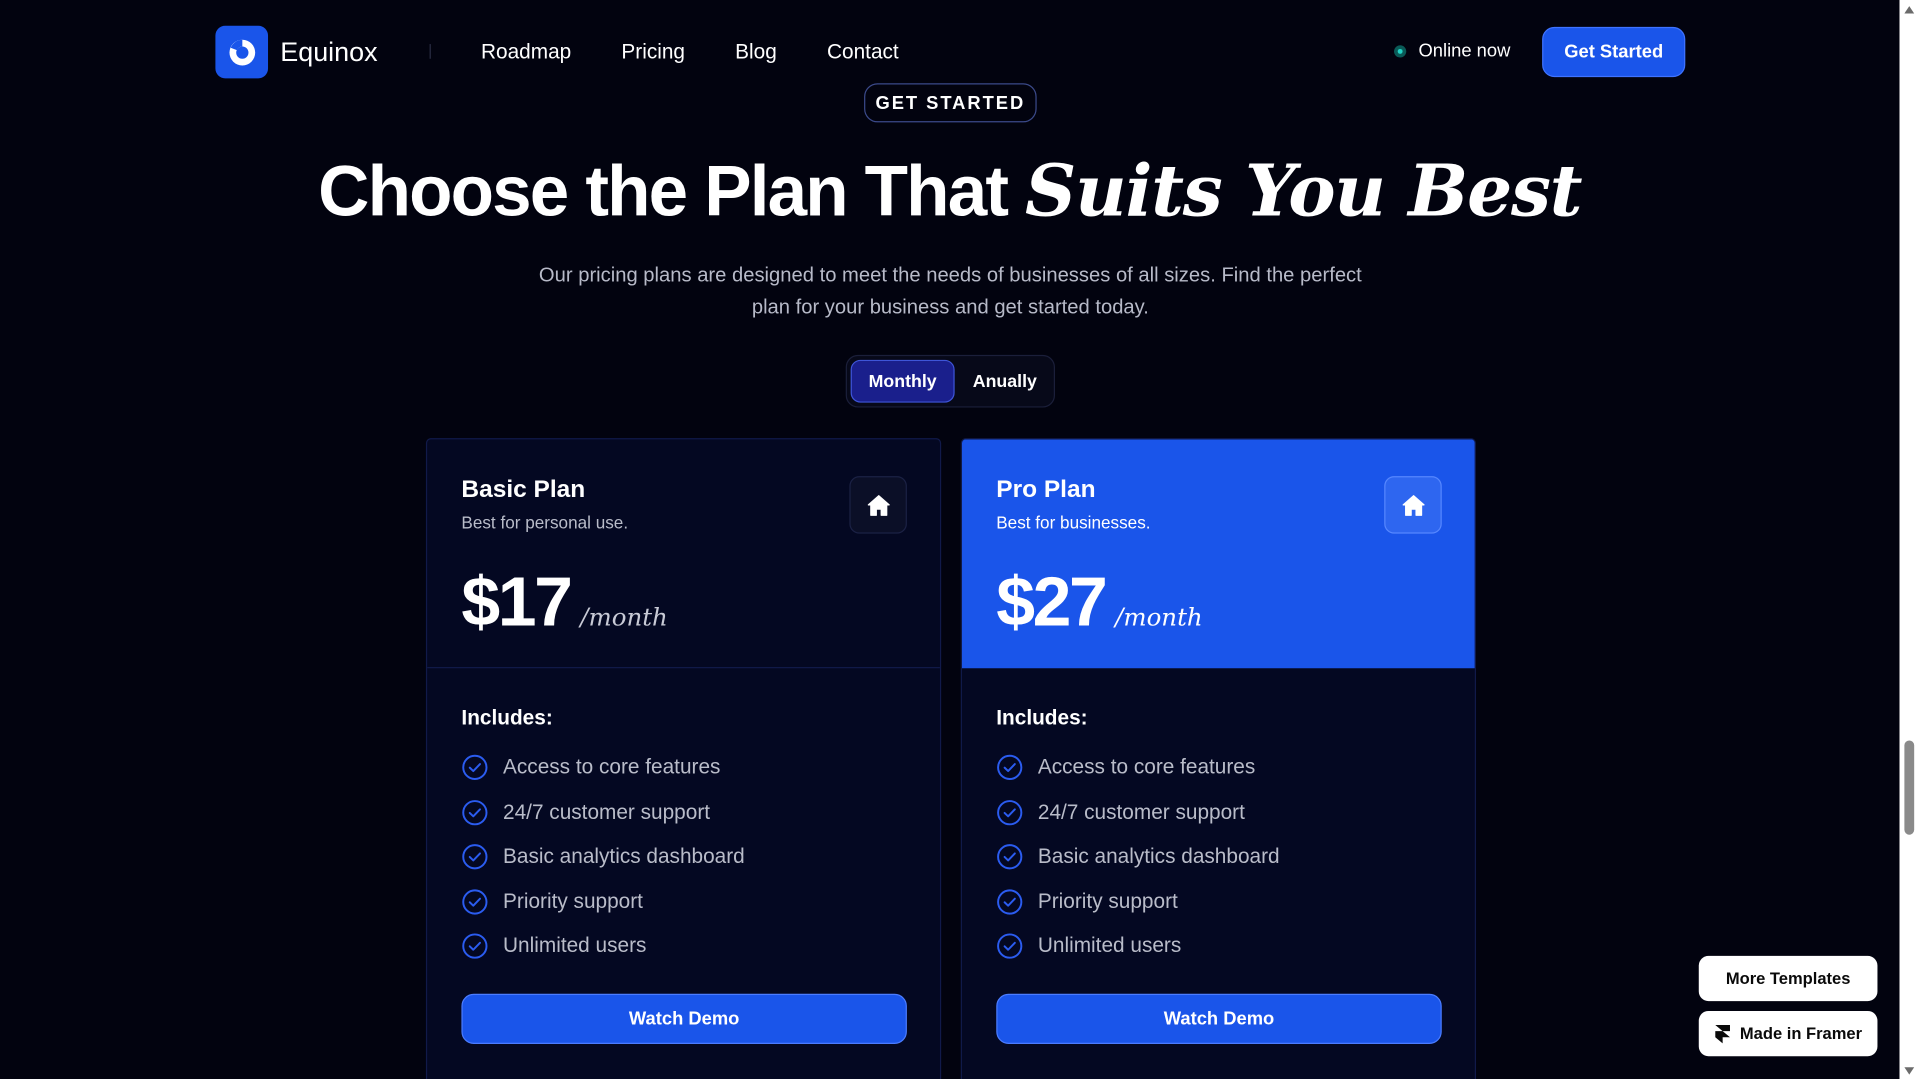 The height and width of the screenshot is (1079, 1919). I want to click on nav-link-contact: Contact, so click(863, 52).